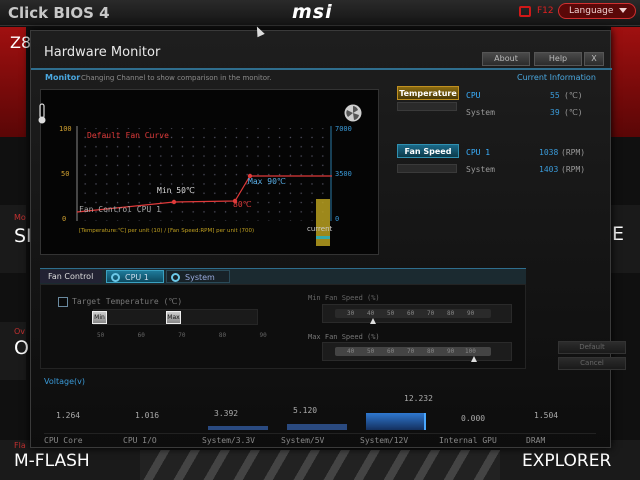 The width and height of the screenshot is (640, 480). Describe the element at coordinates (623, 10) in the screenshot. I see `chevron-down-icon` at that location.